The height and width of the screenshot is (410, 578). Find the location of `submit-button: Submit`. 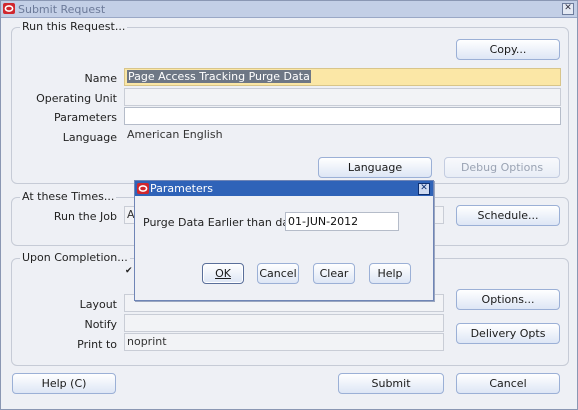

submit-button: Submit is located at coordinates (391, 383).